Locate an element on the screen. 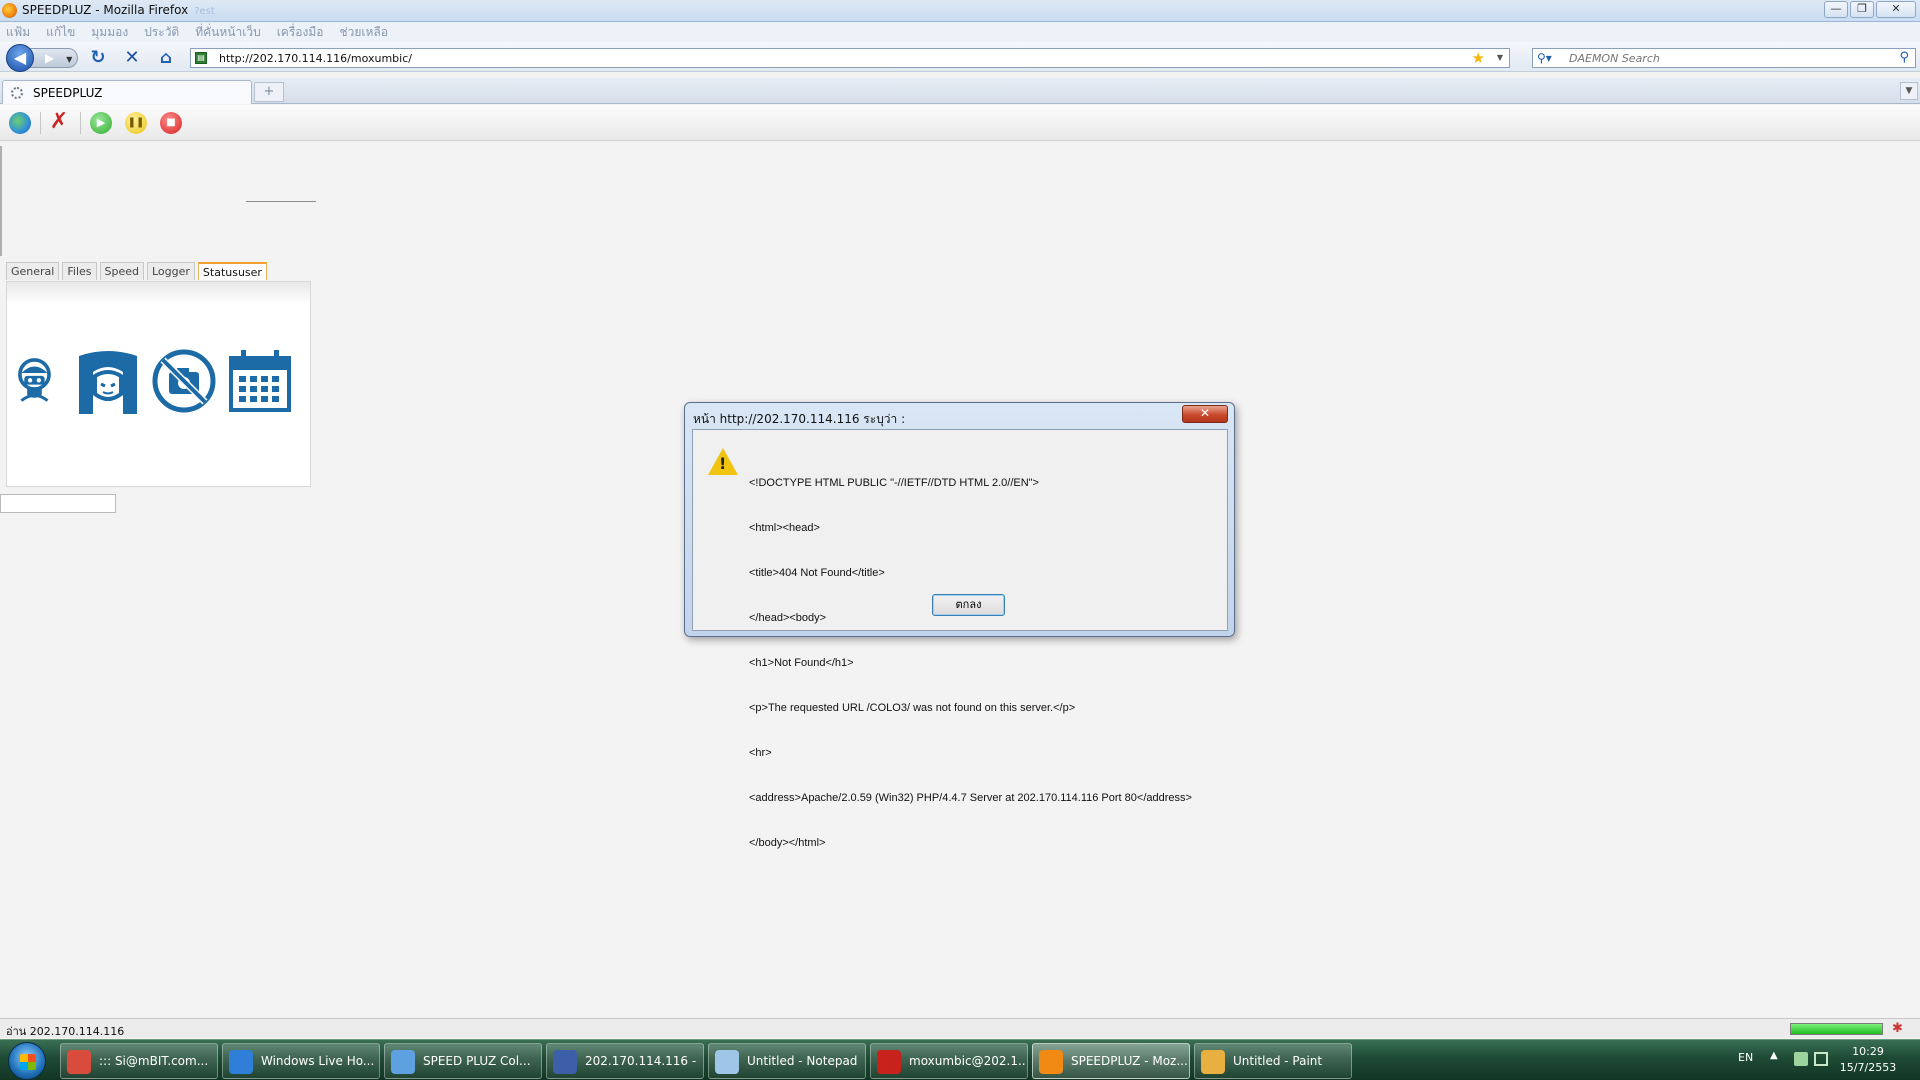 The width and height of the screenshot is (1920, 1080). menu-tools: เครื่องมือ is located at coordinates (300, 32).